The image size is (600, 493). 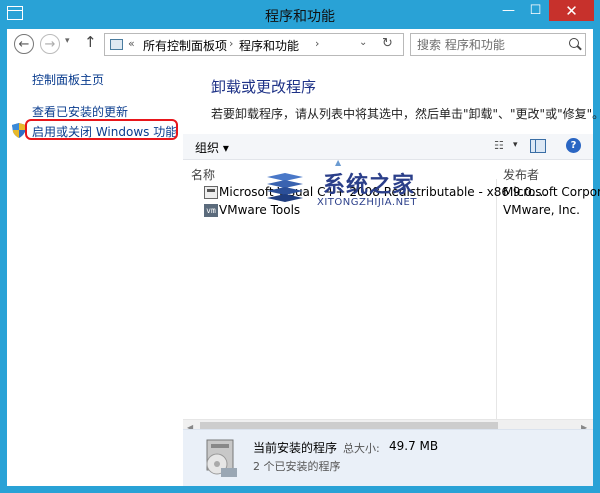 I want to click on forward-button: →, so click(x=50, y=44).